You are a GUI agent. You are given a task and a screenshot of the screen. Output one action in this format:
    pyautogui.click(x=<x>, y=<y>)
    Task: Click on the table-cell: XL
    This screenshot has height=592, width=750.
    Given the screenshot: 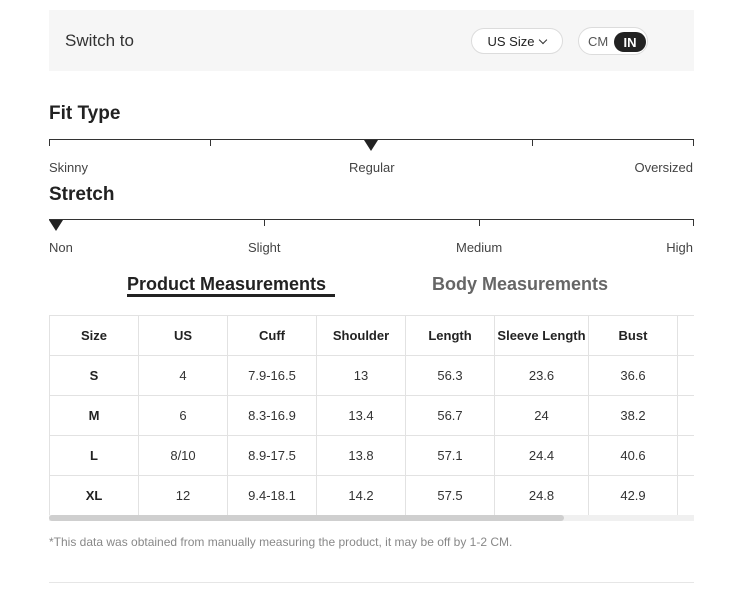 What is the action you would take?
    pyautogui.click(x=94, y=495)
    